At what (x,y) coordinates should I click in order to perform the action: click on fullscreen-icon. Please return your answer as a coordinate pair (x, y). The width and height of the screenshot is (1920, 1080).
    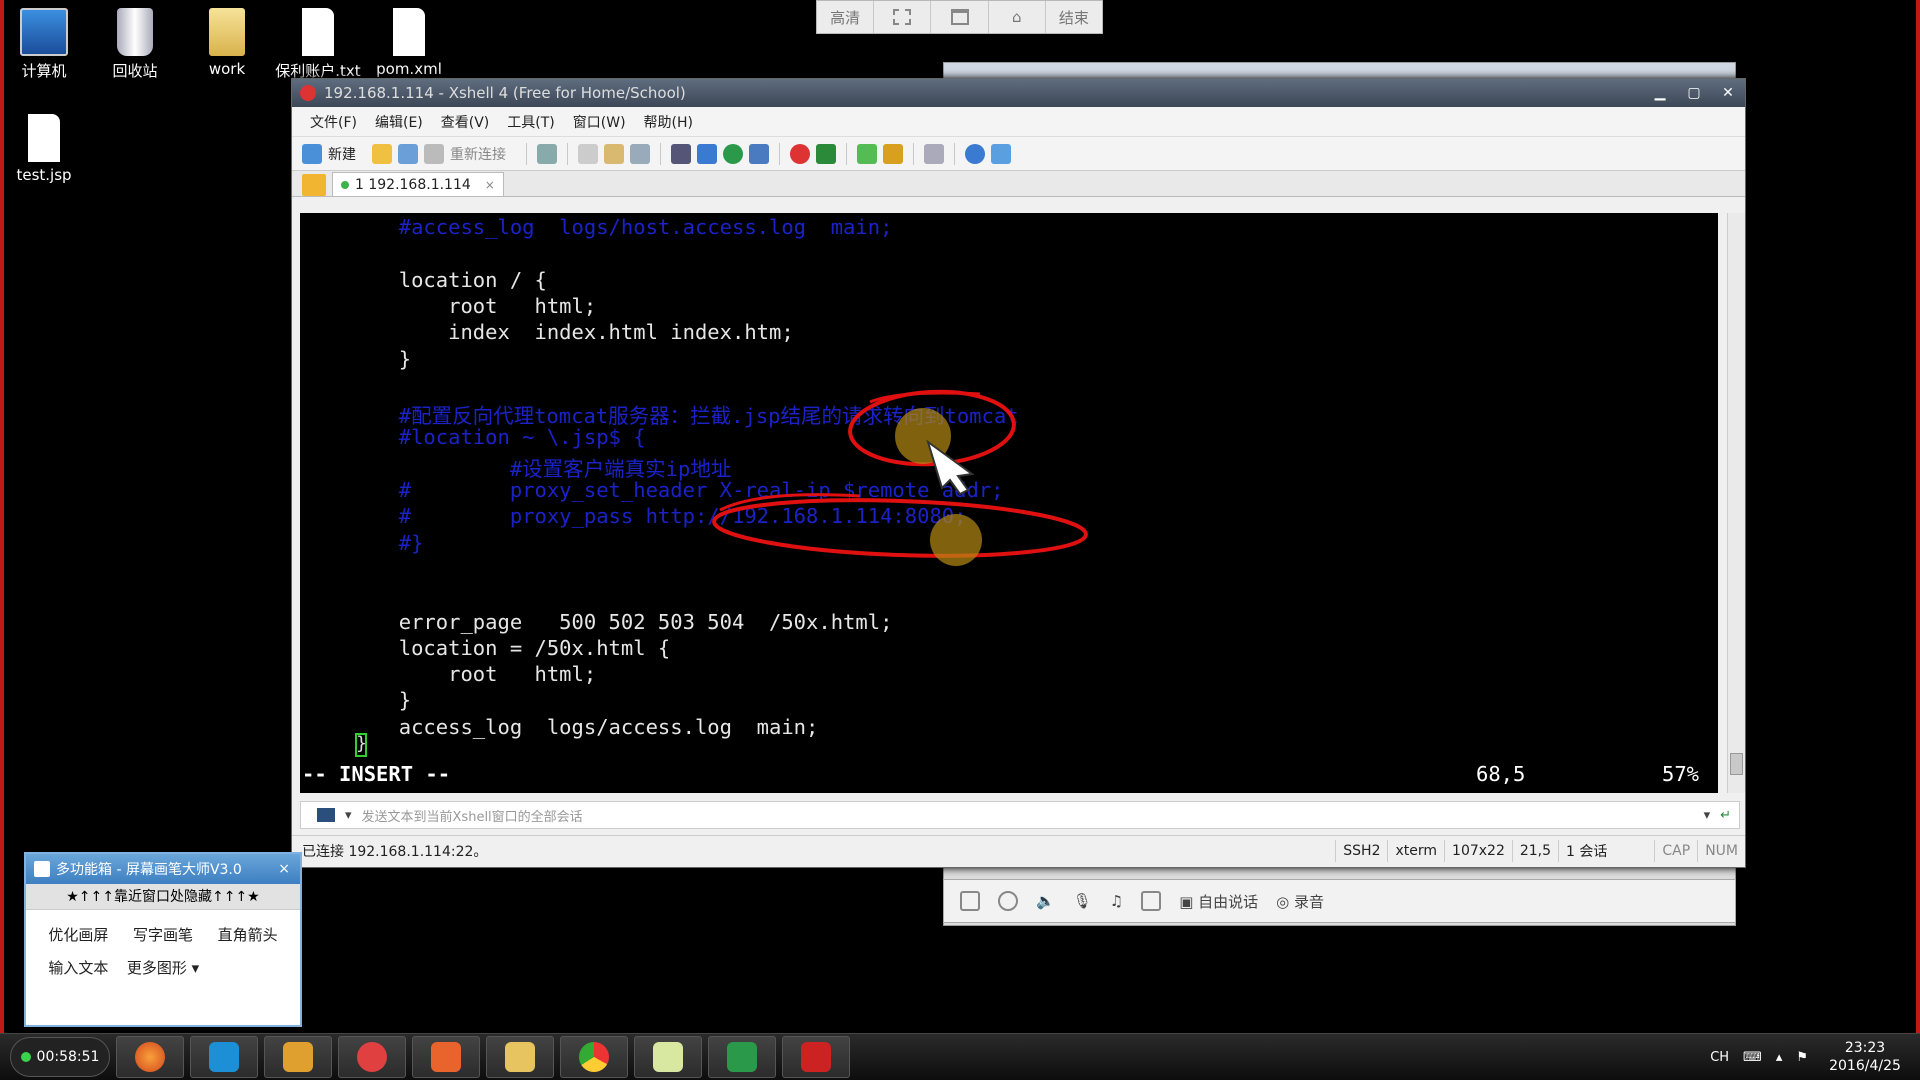
    Looking at the image, I should click on (867, 153).